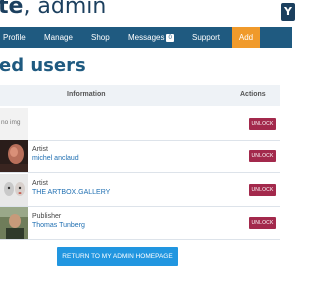 This screenshot has height=292, width=320. I want to click on nav-item-shop: Shop, so click(100, 37).